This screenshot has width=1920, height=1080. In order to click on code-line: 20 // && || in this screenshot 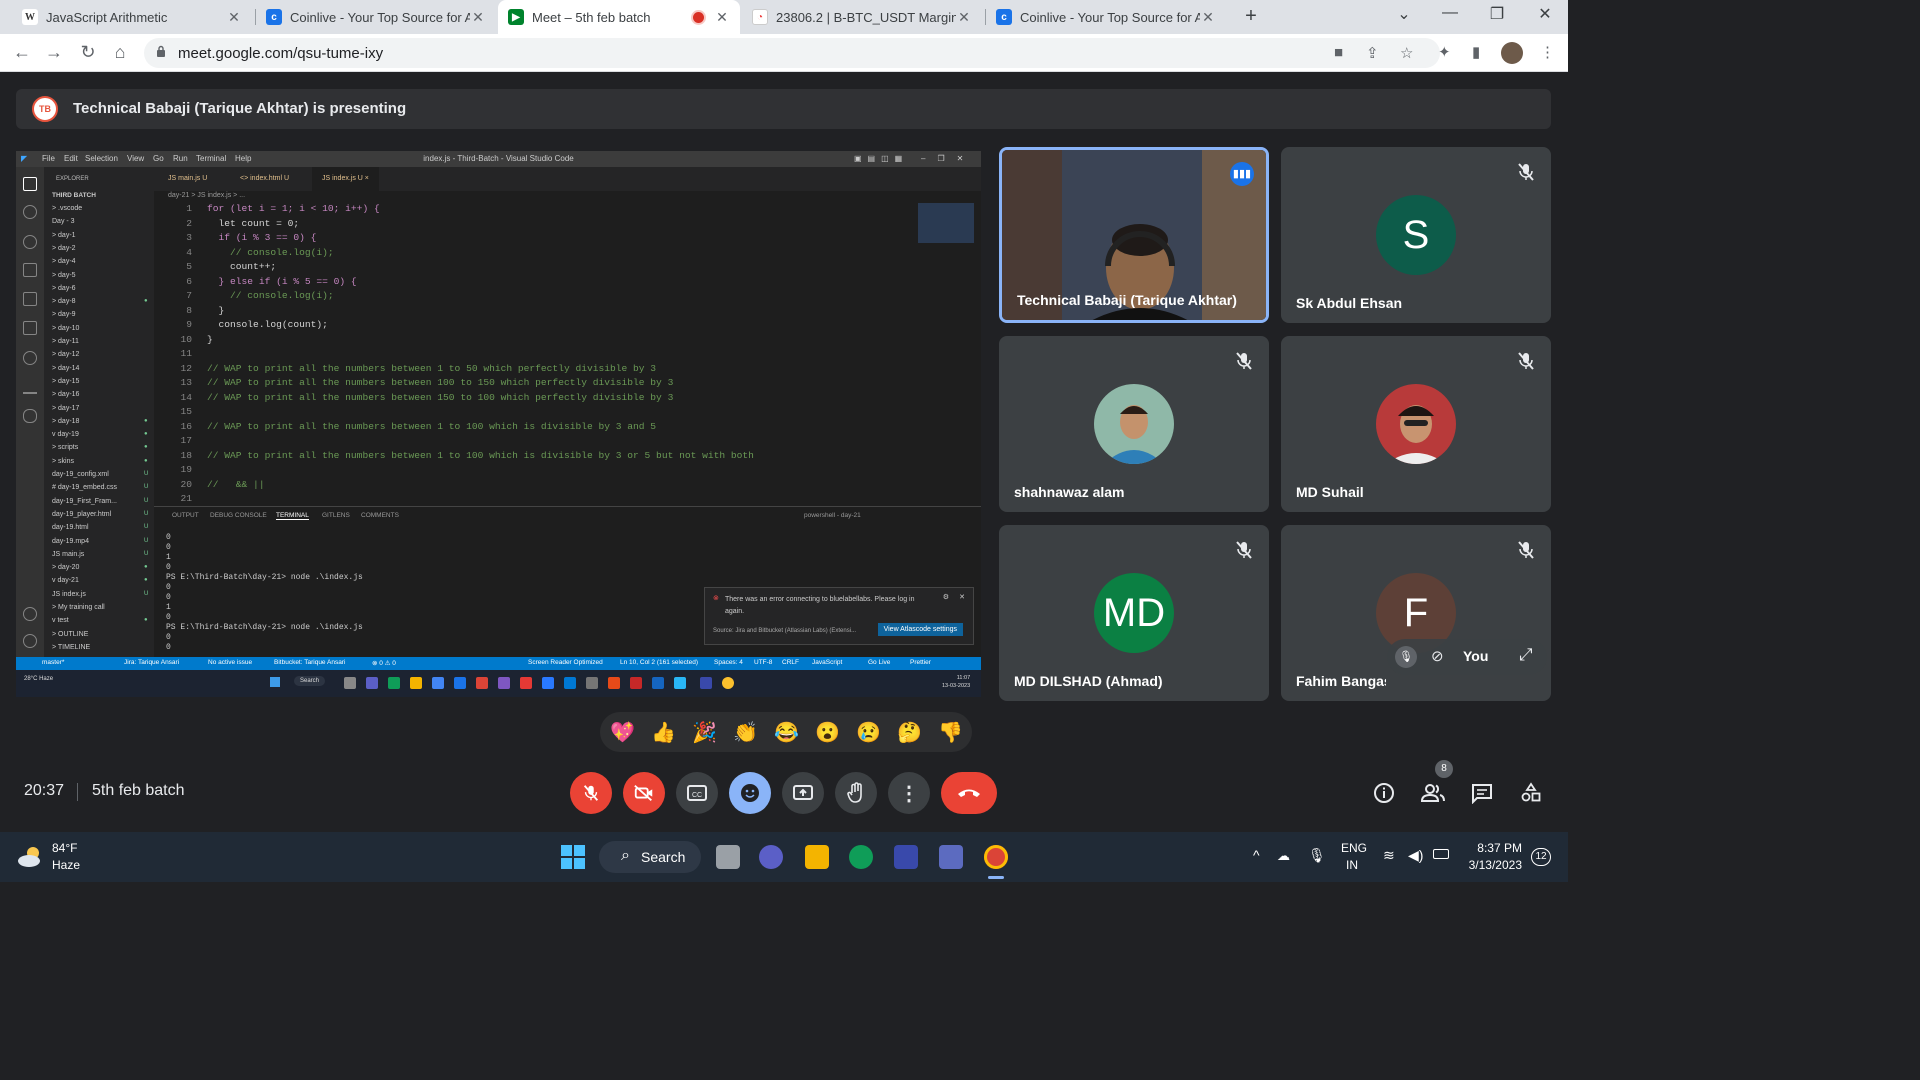, I will do `click(209, 485)`.